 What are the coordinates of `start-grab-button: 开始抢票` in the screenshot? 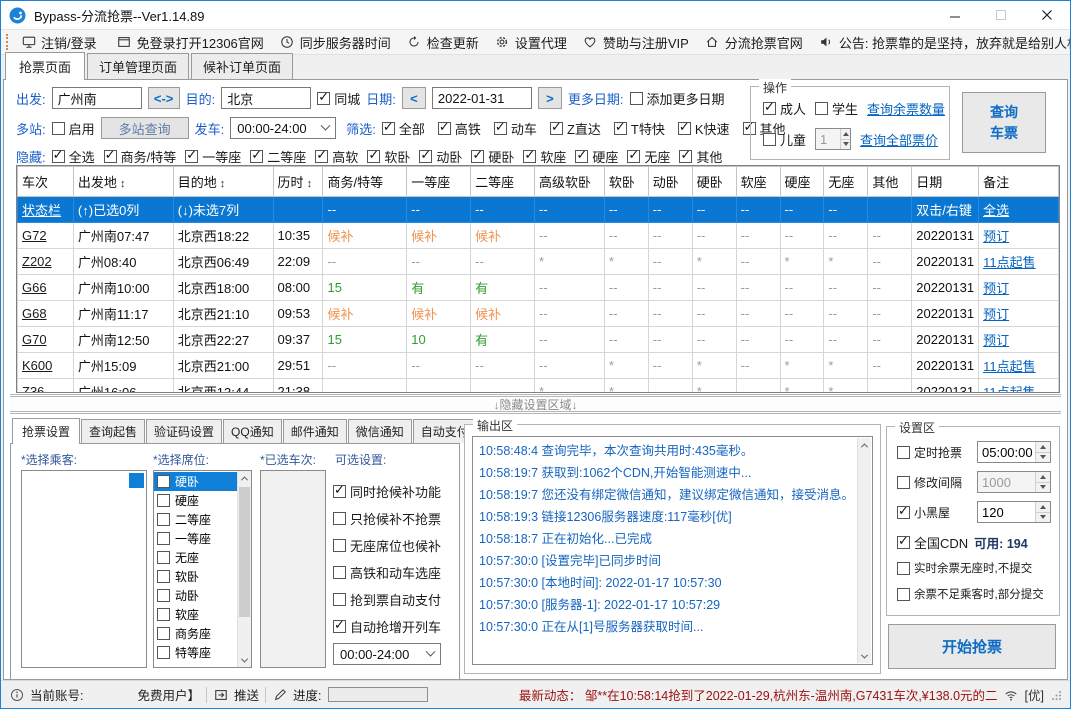 It's located at (972, 646).